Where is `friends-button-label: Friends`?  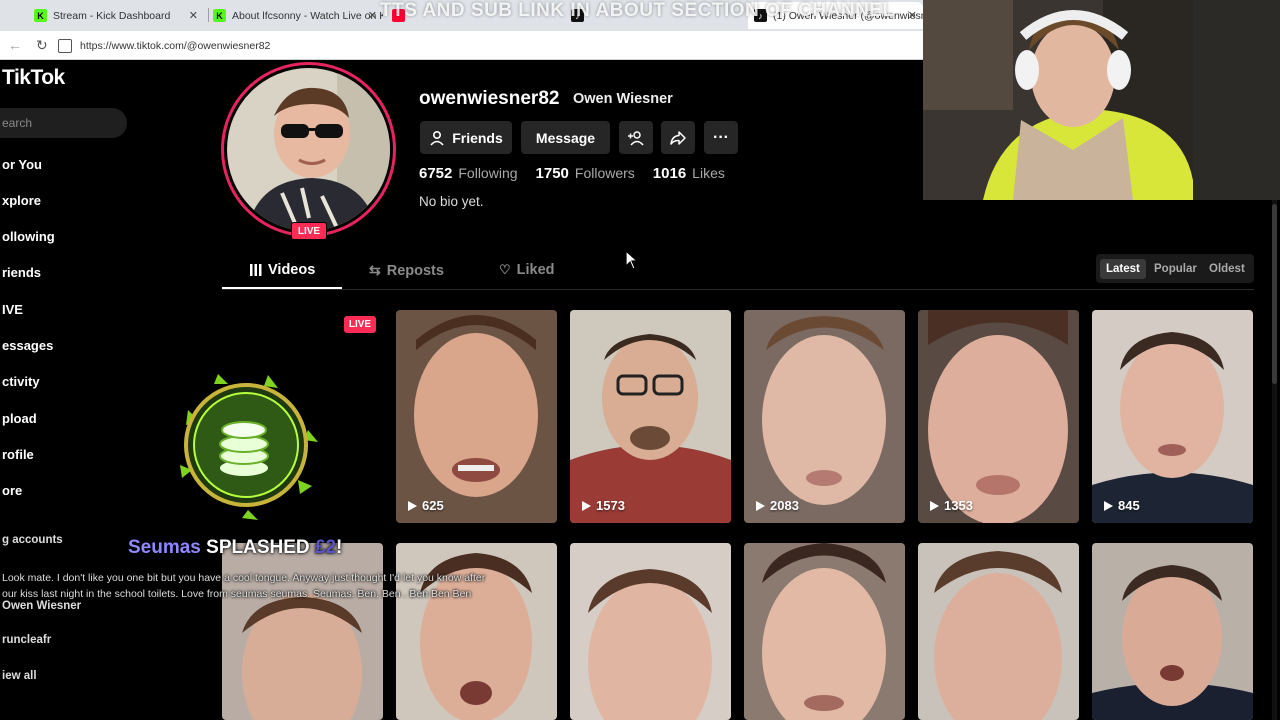 friends-button-label: Friends is located at coordinates (477, 137).